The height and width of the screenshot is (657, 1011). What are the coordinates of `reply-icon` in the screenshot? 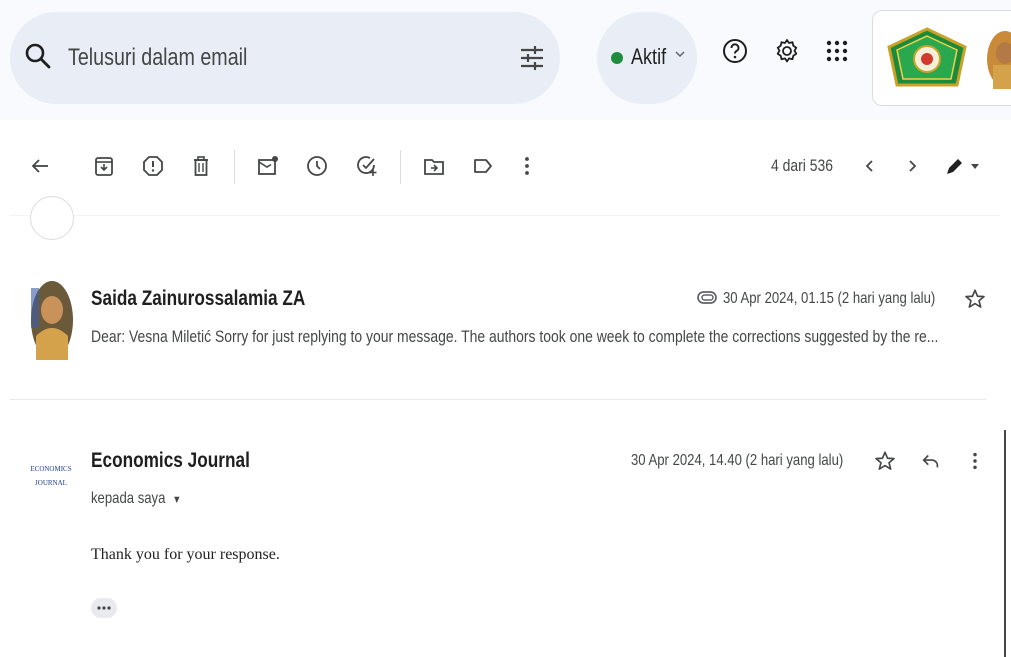 It's located at (931, 461).